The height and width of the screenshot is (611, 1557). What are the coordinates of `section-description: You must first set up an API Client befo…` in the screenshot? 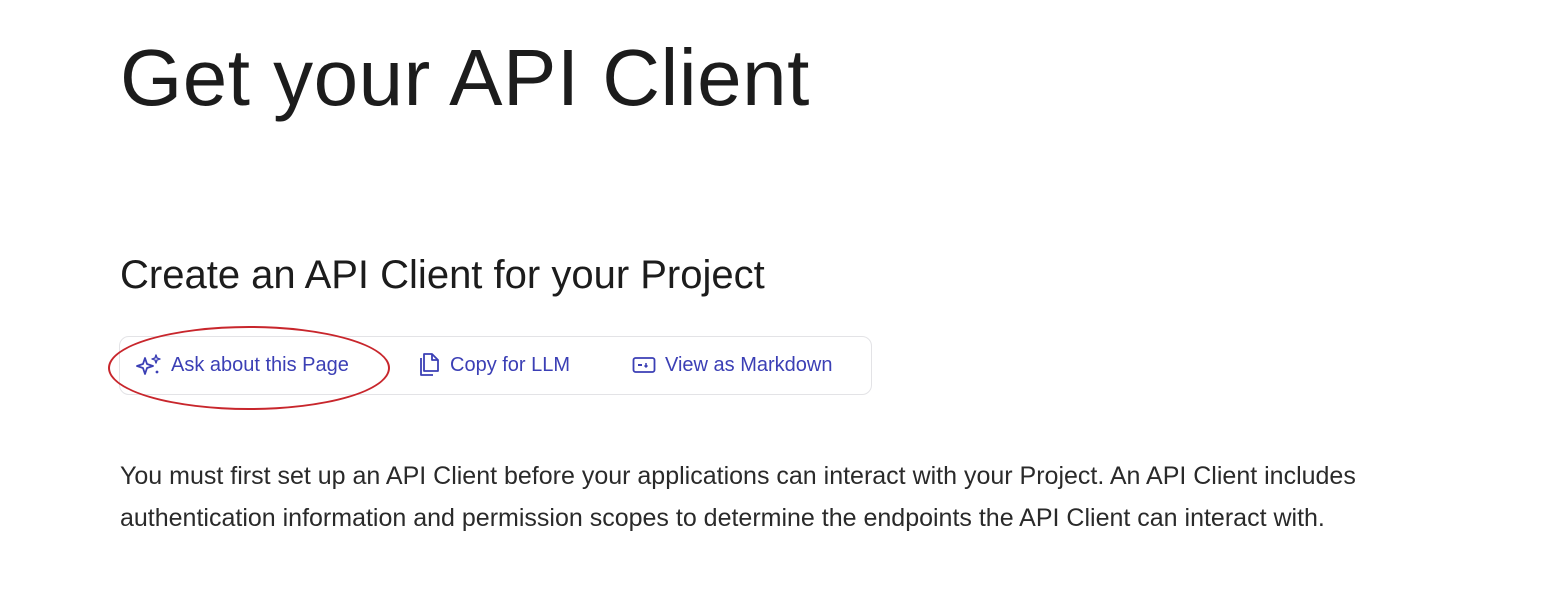 It's located at (738, 497).